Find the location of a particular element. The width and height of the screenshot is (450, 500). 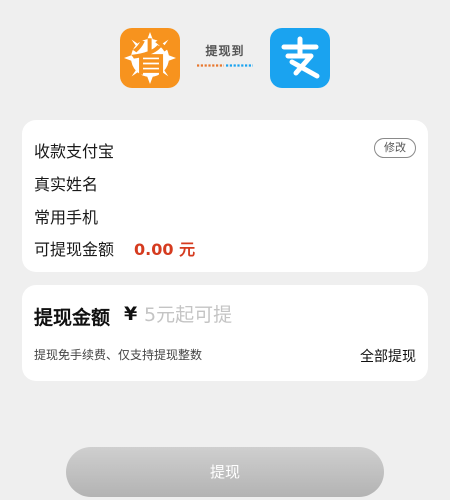

real-name-label: 真实姓名 is located at coordinates (66, 184).